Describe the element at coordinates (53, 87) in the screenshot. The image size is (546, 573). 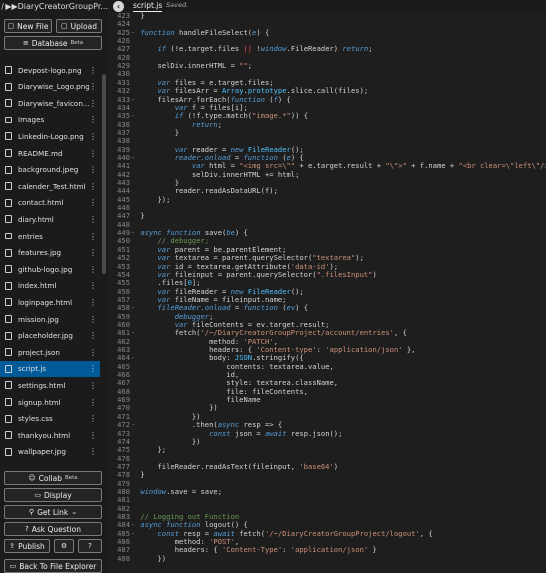
I see `file-name: Diarywise_Logo.png` at that location.